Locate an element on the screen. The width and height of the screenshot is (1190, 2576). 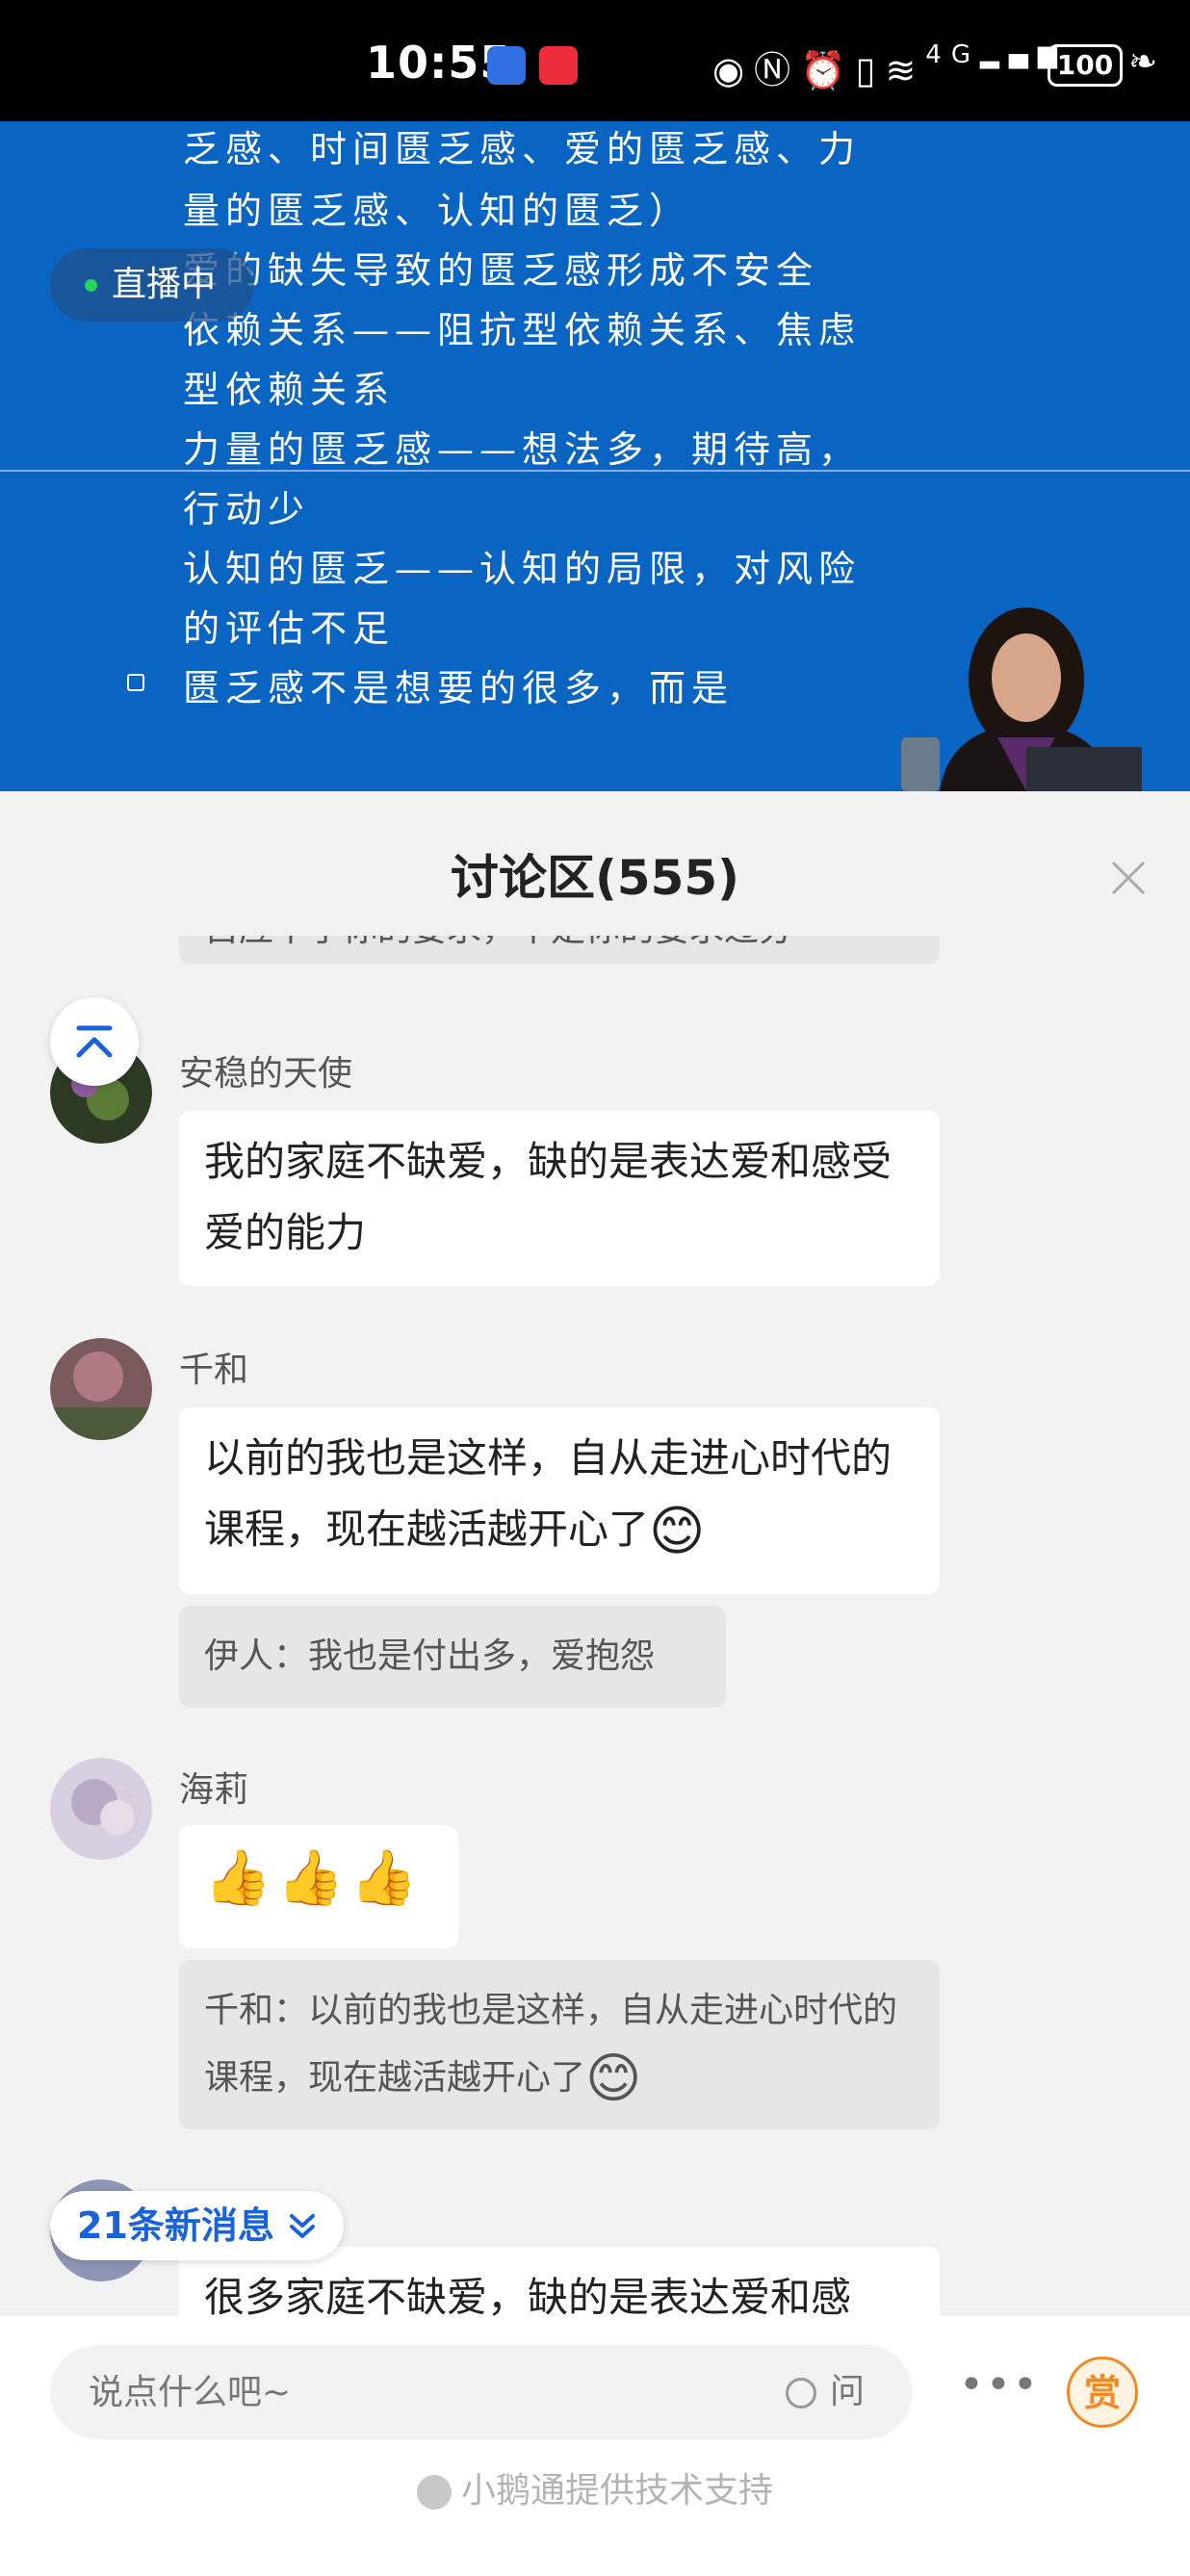
slide-line: 力量的匮乏感——想法多，期待高， is located at coordinates (522, 450).